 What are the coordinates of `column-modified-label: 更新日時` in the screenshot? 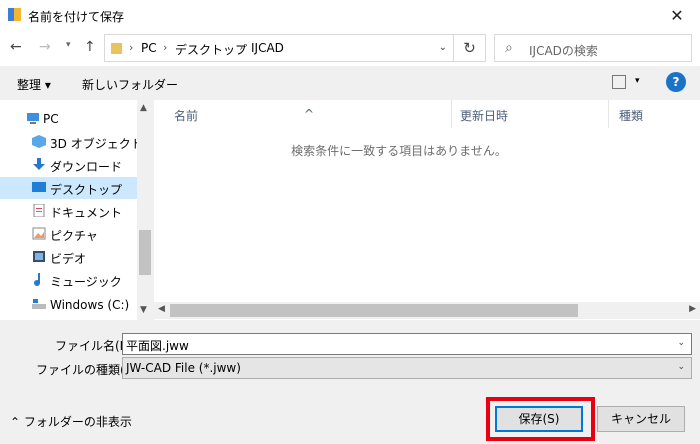 It's located at (484, 116).